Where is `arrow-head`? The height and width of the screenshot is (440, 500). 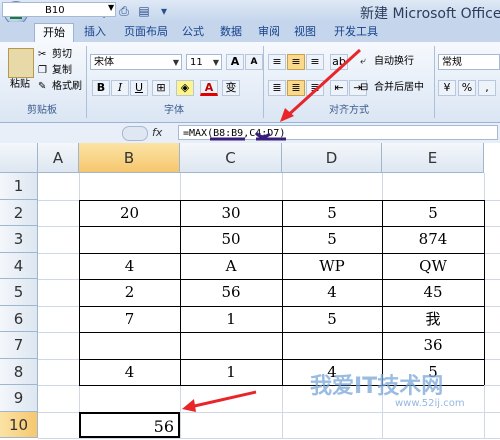 arrow-head is located at coordinates (189, 405).